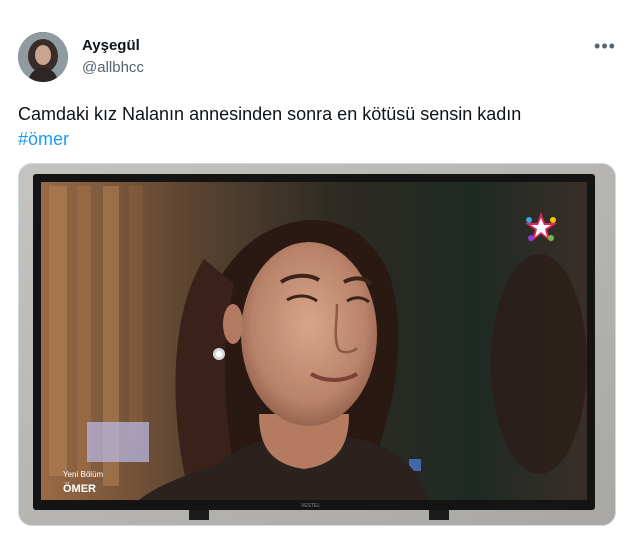 This screenshot has width=635, height=539. I want to click on more-horizontal-icon: •••, so click(605, 45).